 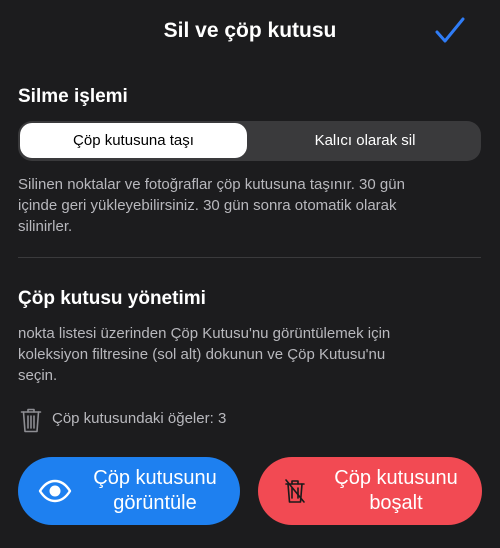 I want to click on description-line: silinirler., so click(x=45, y=226).